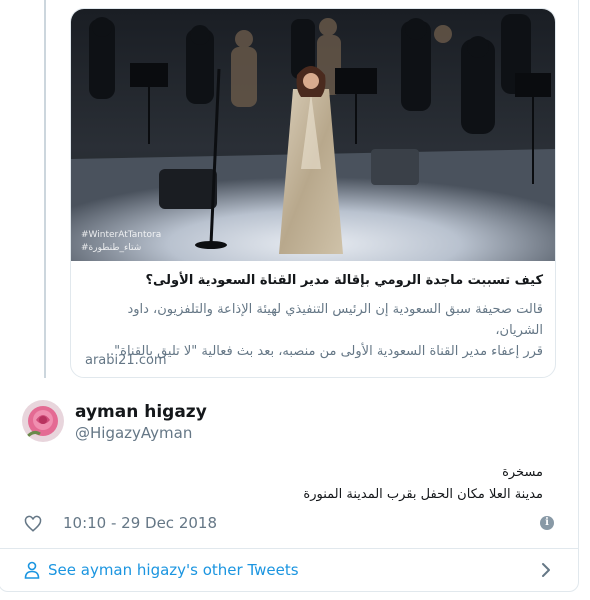  What do you see at coordinates (289, 548) in the screenshot?
I see `footer-divider` at bounding box center [289, 548].